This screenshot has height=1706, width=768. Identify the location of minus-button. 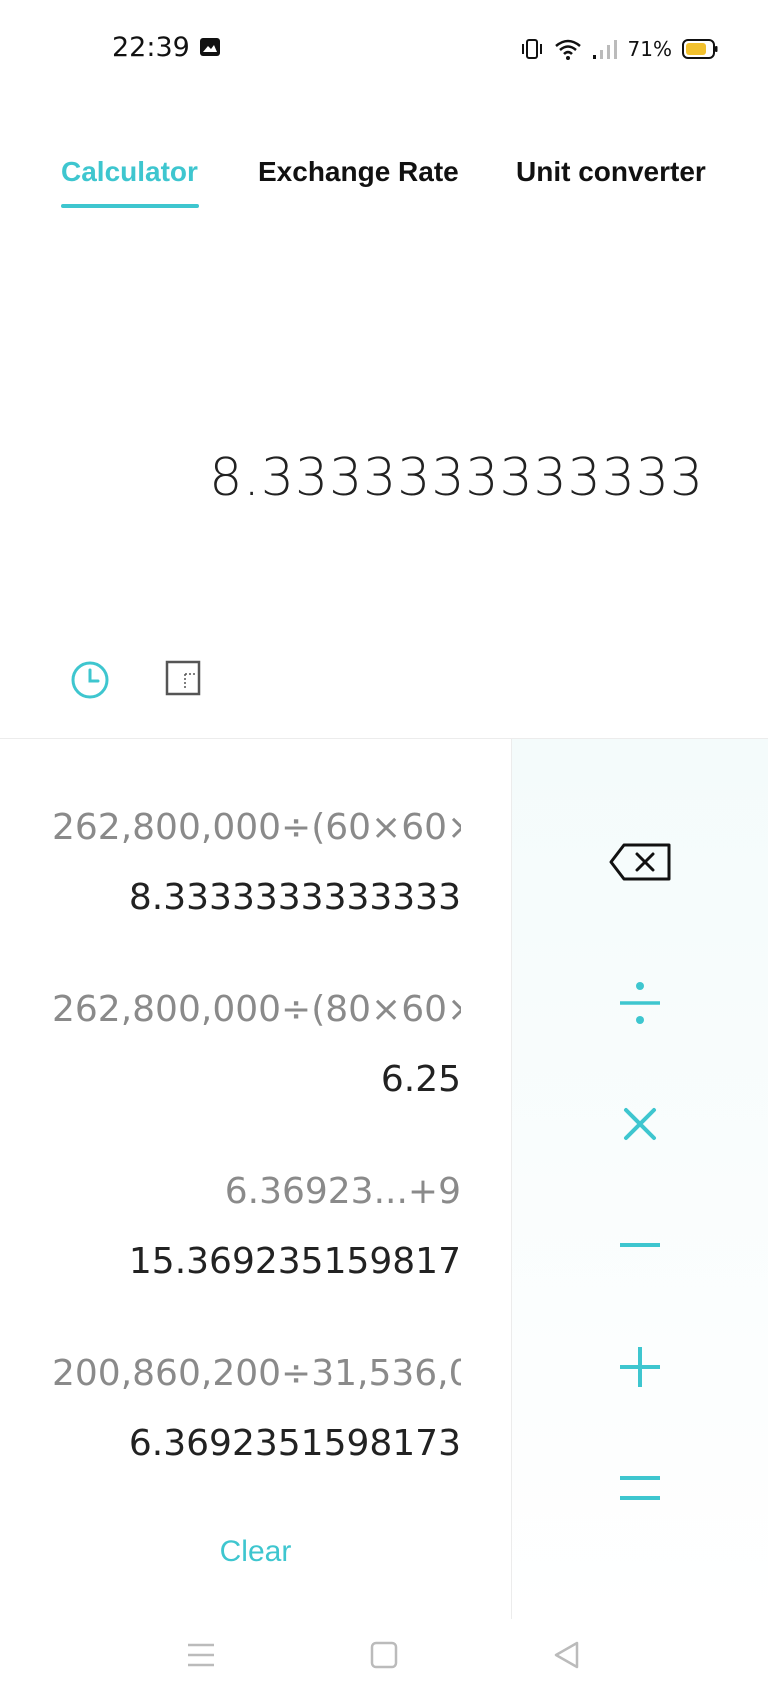
(640, 1245).